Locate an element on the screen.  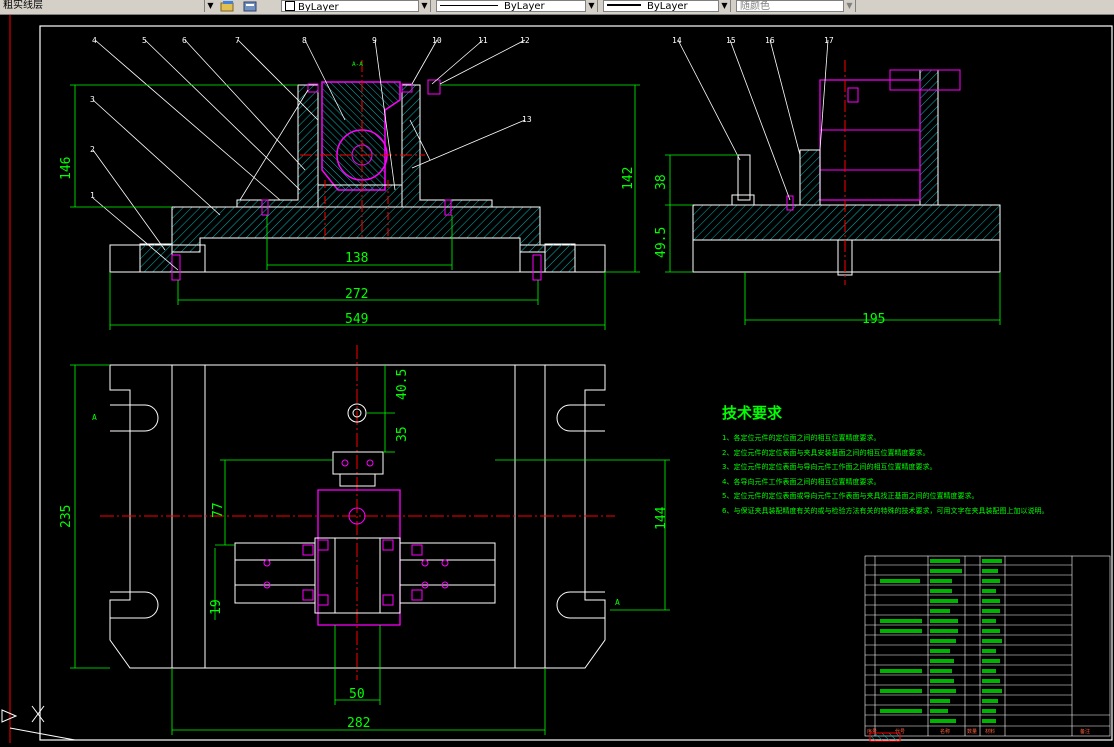
plan-slot-bottom-right is located at coordinates (580, 605).